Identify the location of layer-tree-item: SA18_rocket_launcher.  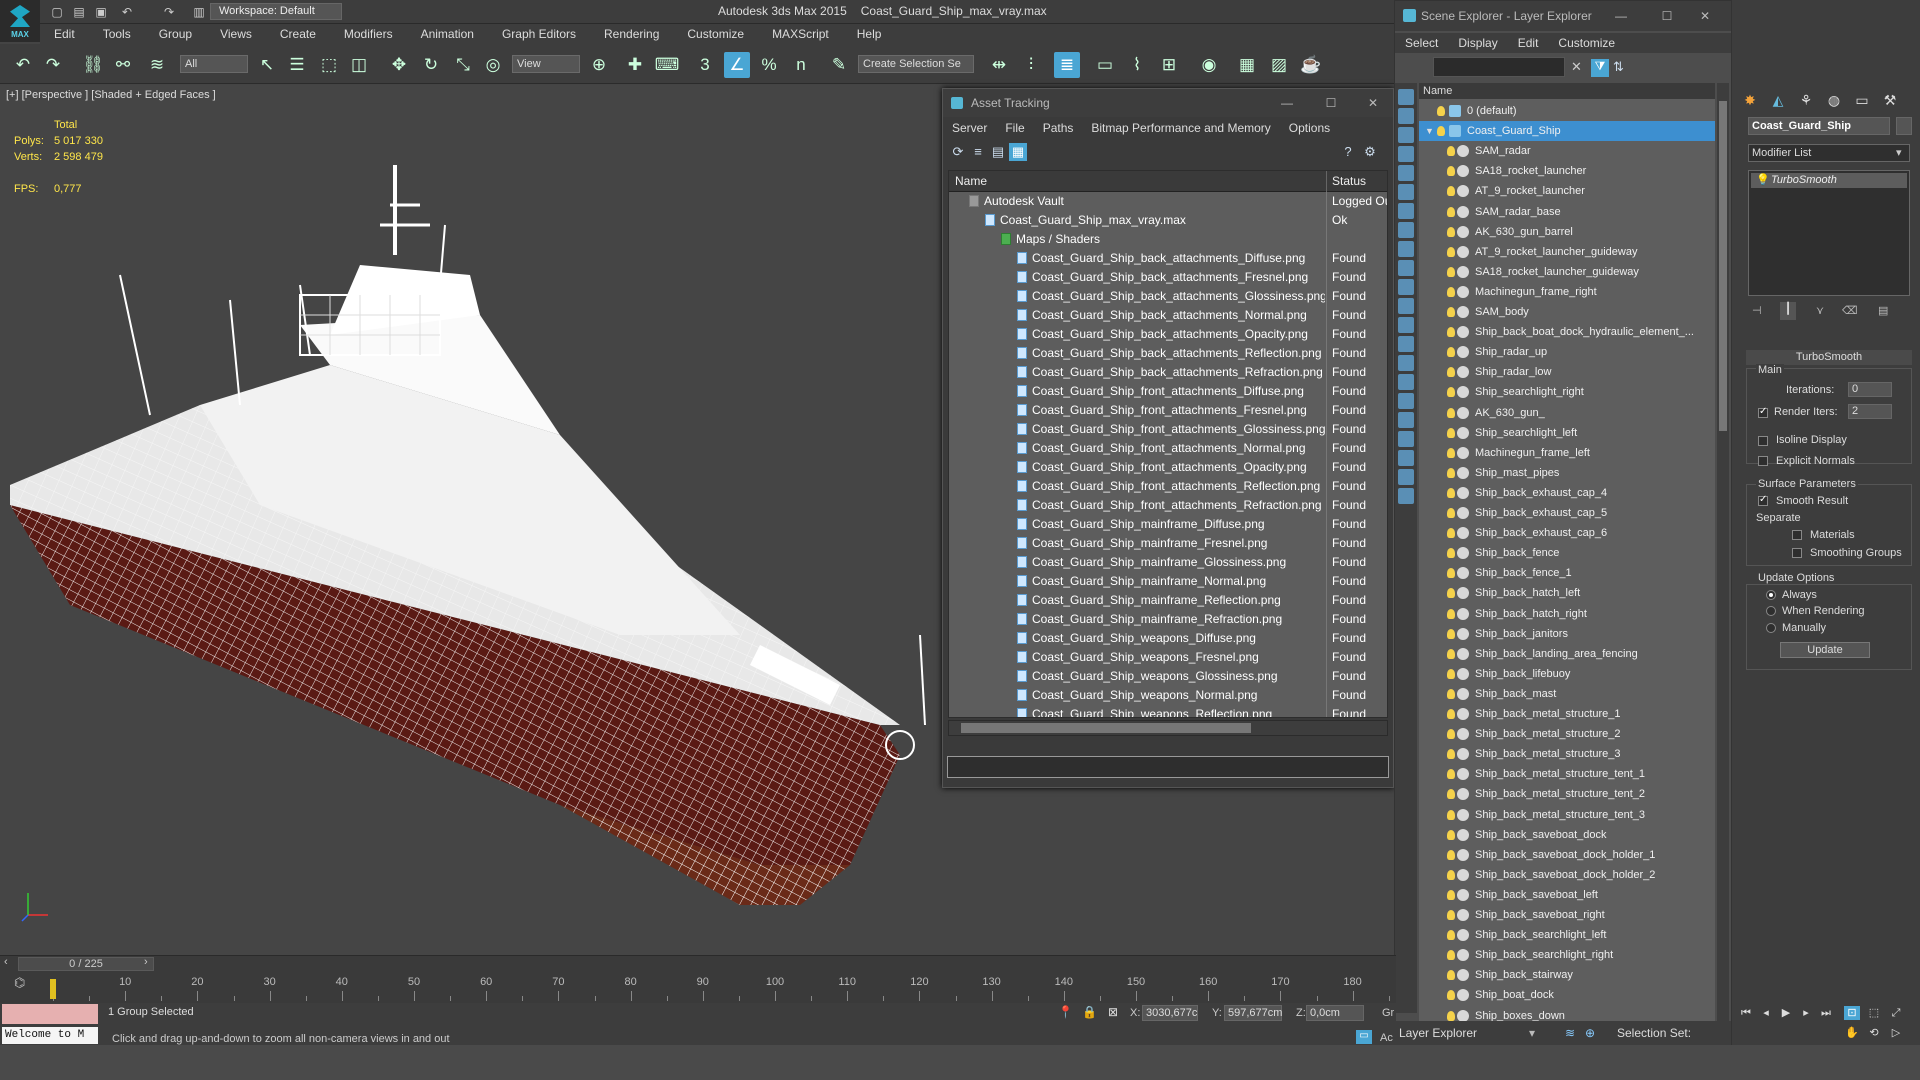
(1567, 171).